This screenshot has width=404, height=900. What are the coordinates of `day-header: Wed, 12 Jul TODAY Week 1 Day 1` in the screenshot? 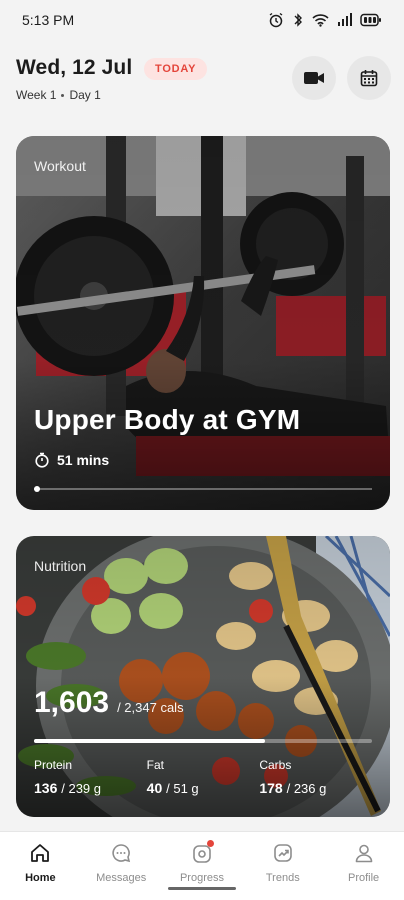 It's located at (203, 80).